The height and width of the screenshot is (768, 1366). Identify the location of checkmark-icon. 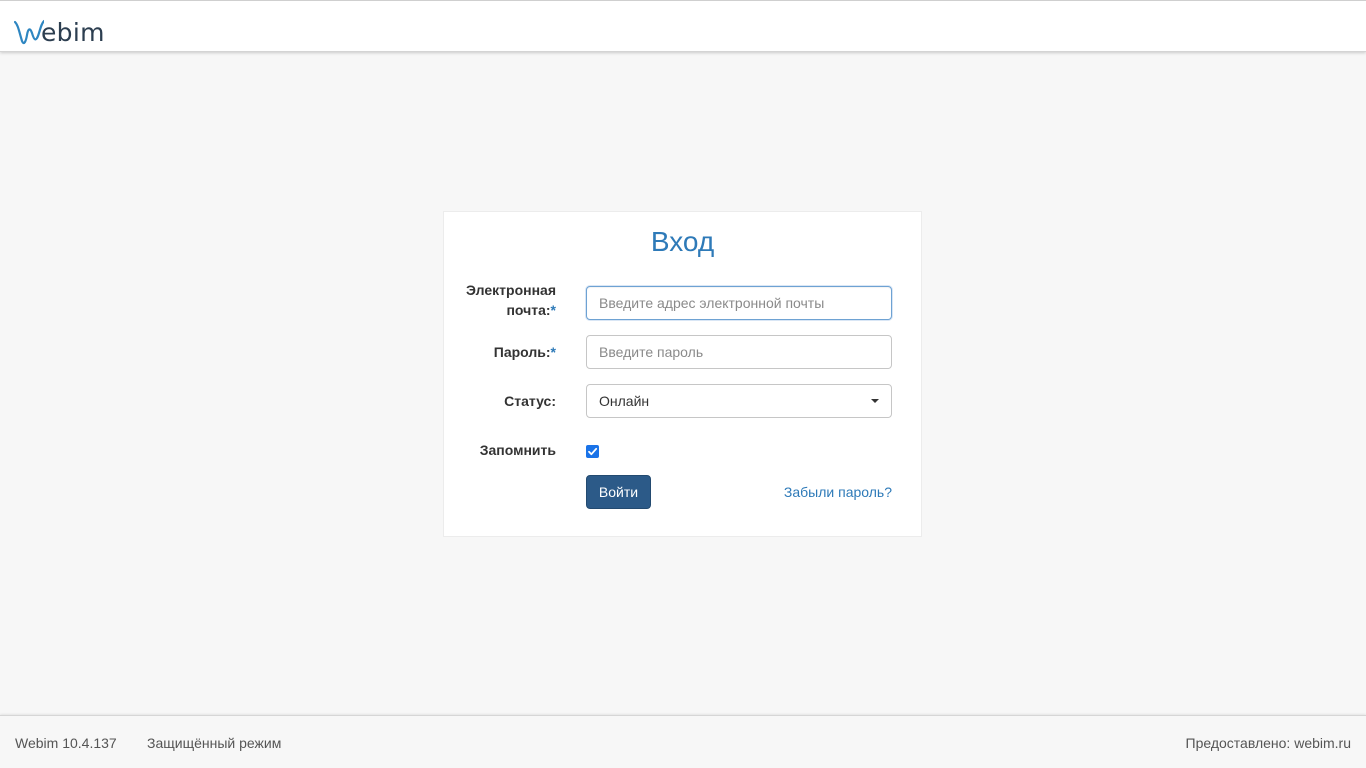
(593, 451).